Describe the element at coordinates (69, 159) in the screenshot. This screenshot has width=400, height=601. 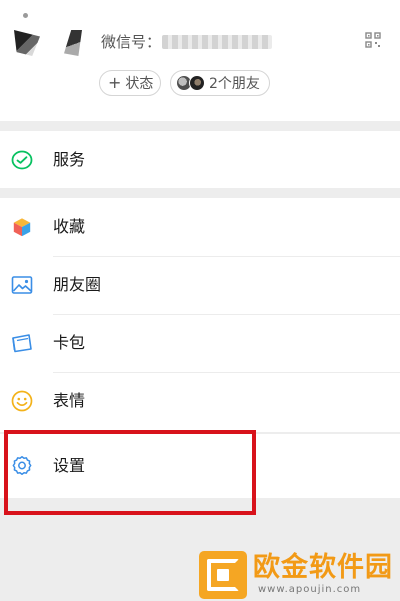
I see `menu-label: 服务` at that location.